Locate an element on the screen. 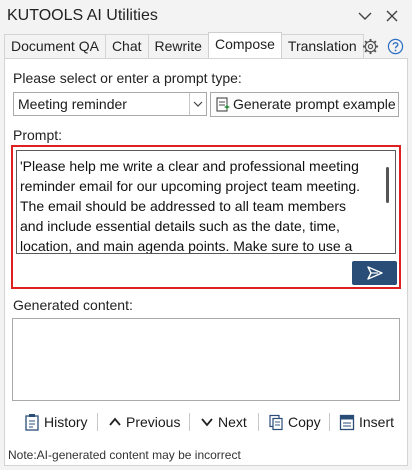  tab-rewrite: Rewrite is located at coordinates (178, 46).